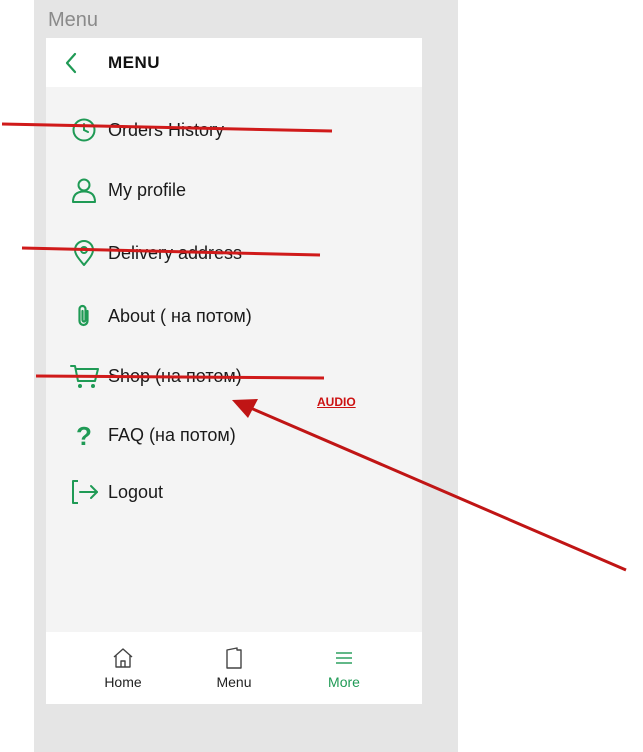 Image resolution: width=643 pixels, height=752 pixels. I want to click on user-icon, so click(84, 190).